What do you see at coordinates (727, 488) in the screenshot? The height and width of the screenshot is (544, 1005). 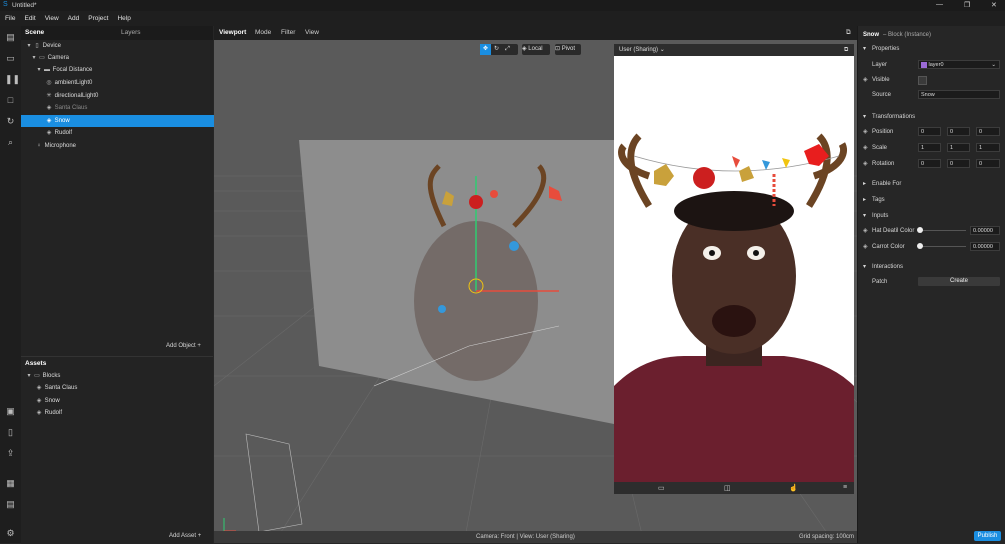 I see `split-view-icon: ◫` at bounding box center [727, 488].